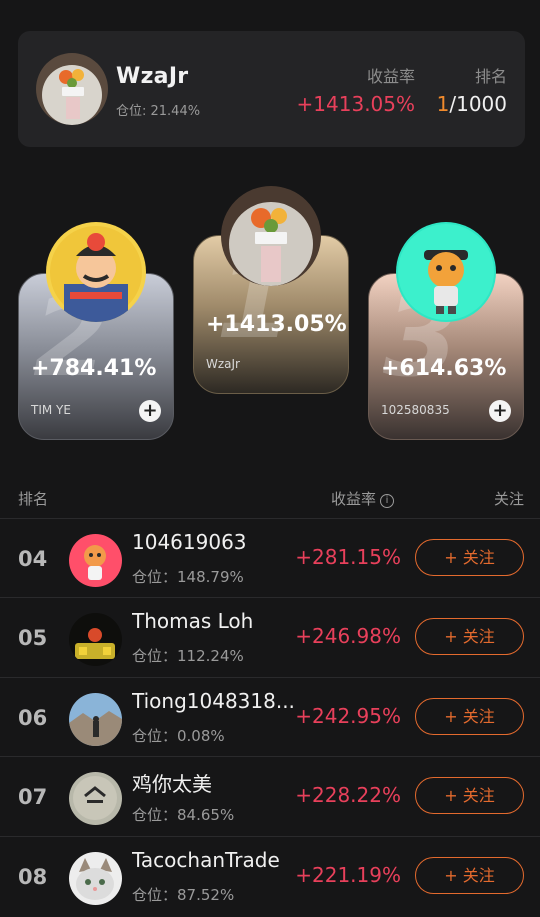  Describe the element at coordinates (178, 736) in the screenshot. I see `row-position: 仓位：0.08%` at that location.